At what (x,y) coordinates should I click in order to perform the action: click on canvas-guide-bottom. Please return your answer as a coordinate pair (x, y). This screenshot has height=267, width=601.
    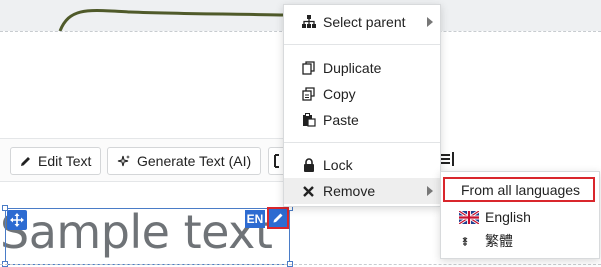
    Looking at the image, I should click on (300, 264).